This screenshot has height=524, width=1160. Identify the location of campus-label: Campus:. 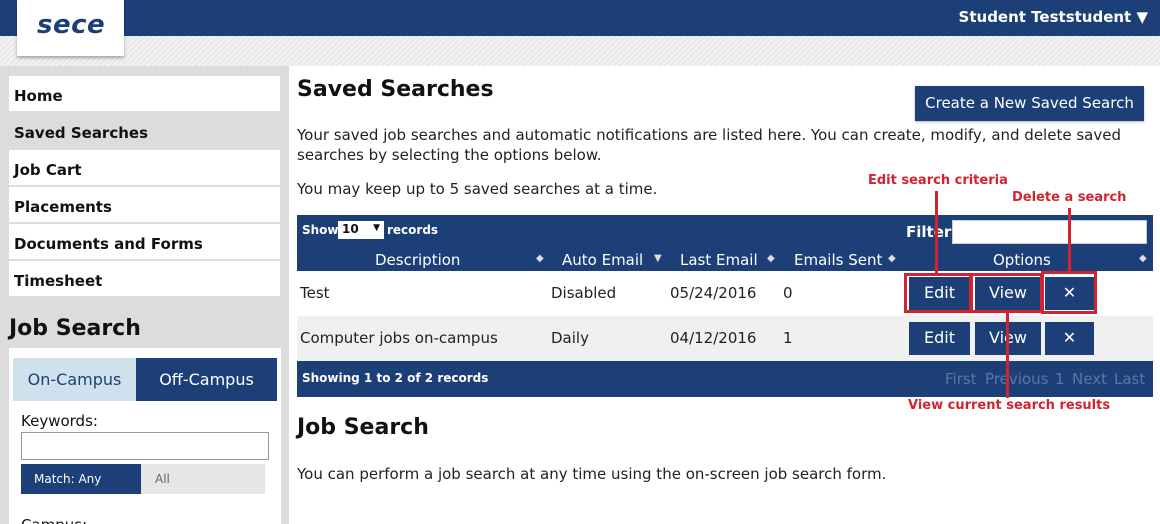
(54, 520).